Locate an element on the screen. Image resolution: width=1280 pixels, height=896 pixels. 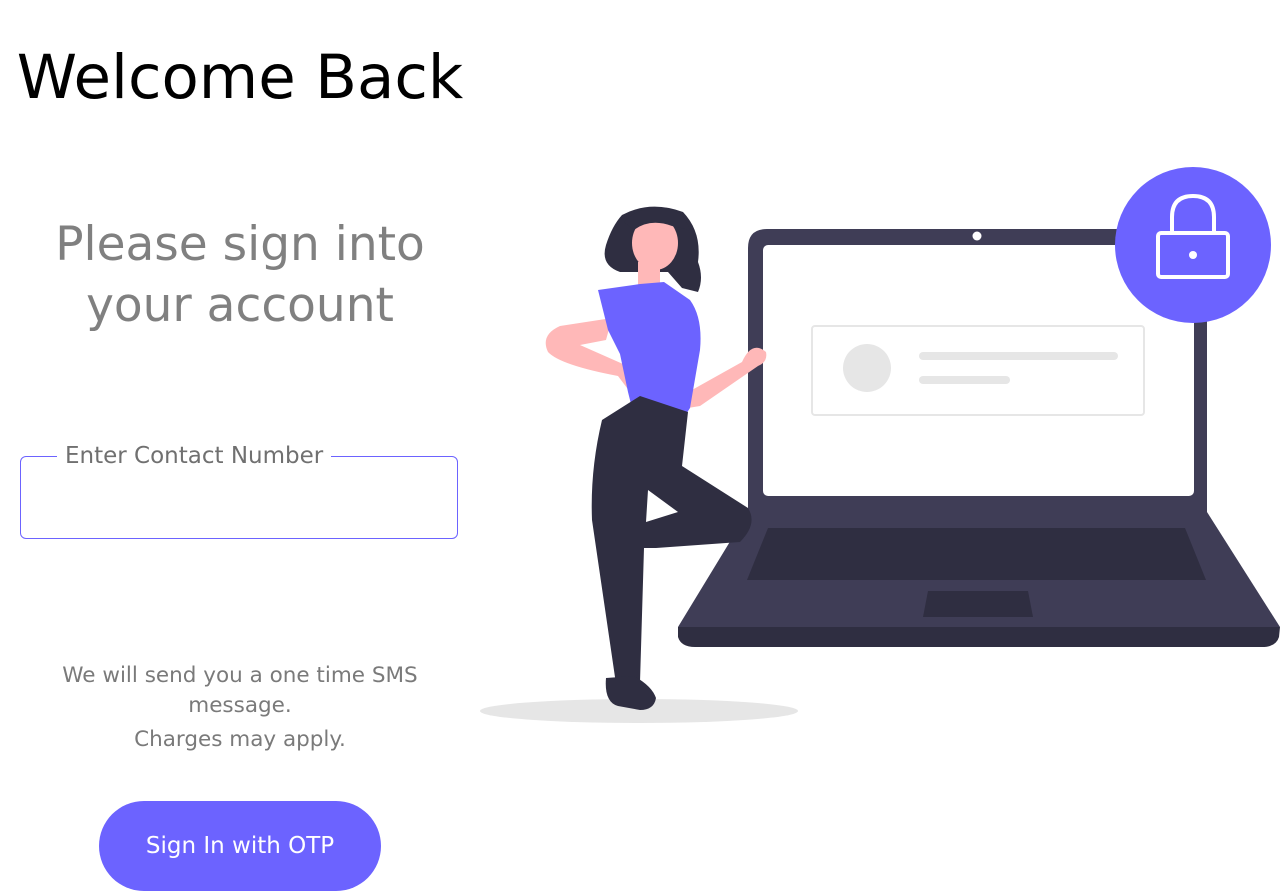
welcome-title: Welcome Back is located at coordinates (240, 77).